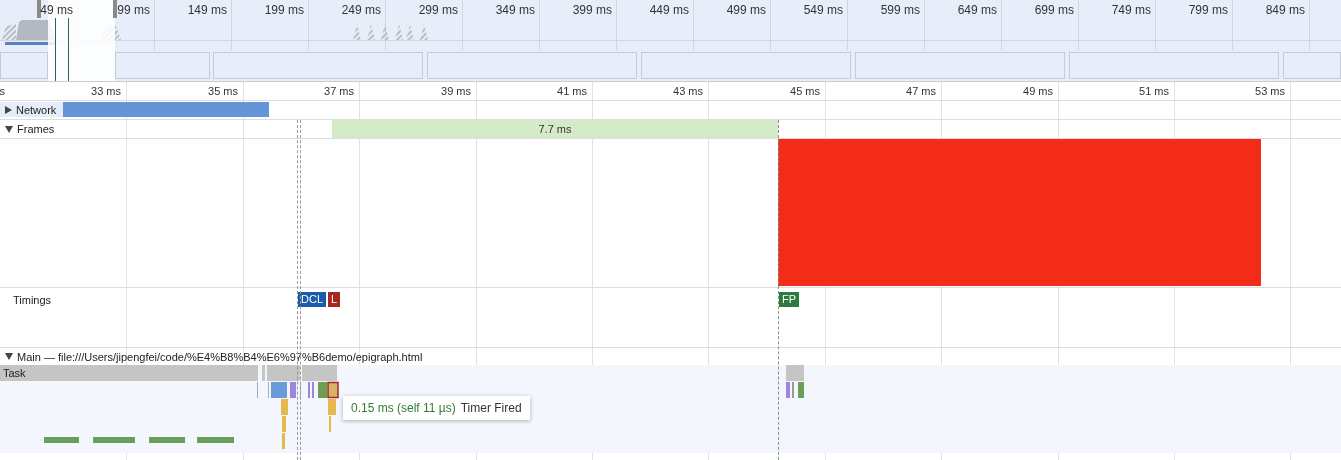 This screenshot has width=1341, height=460. What do you see at coordinates (555, 129) in the screenshot?
I see `frame-bar: 7.7 ms` at bounding box center [555, 129].